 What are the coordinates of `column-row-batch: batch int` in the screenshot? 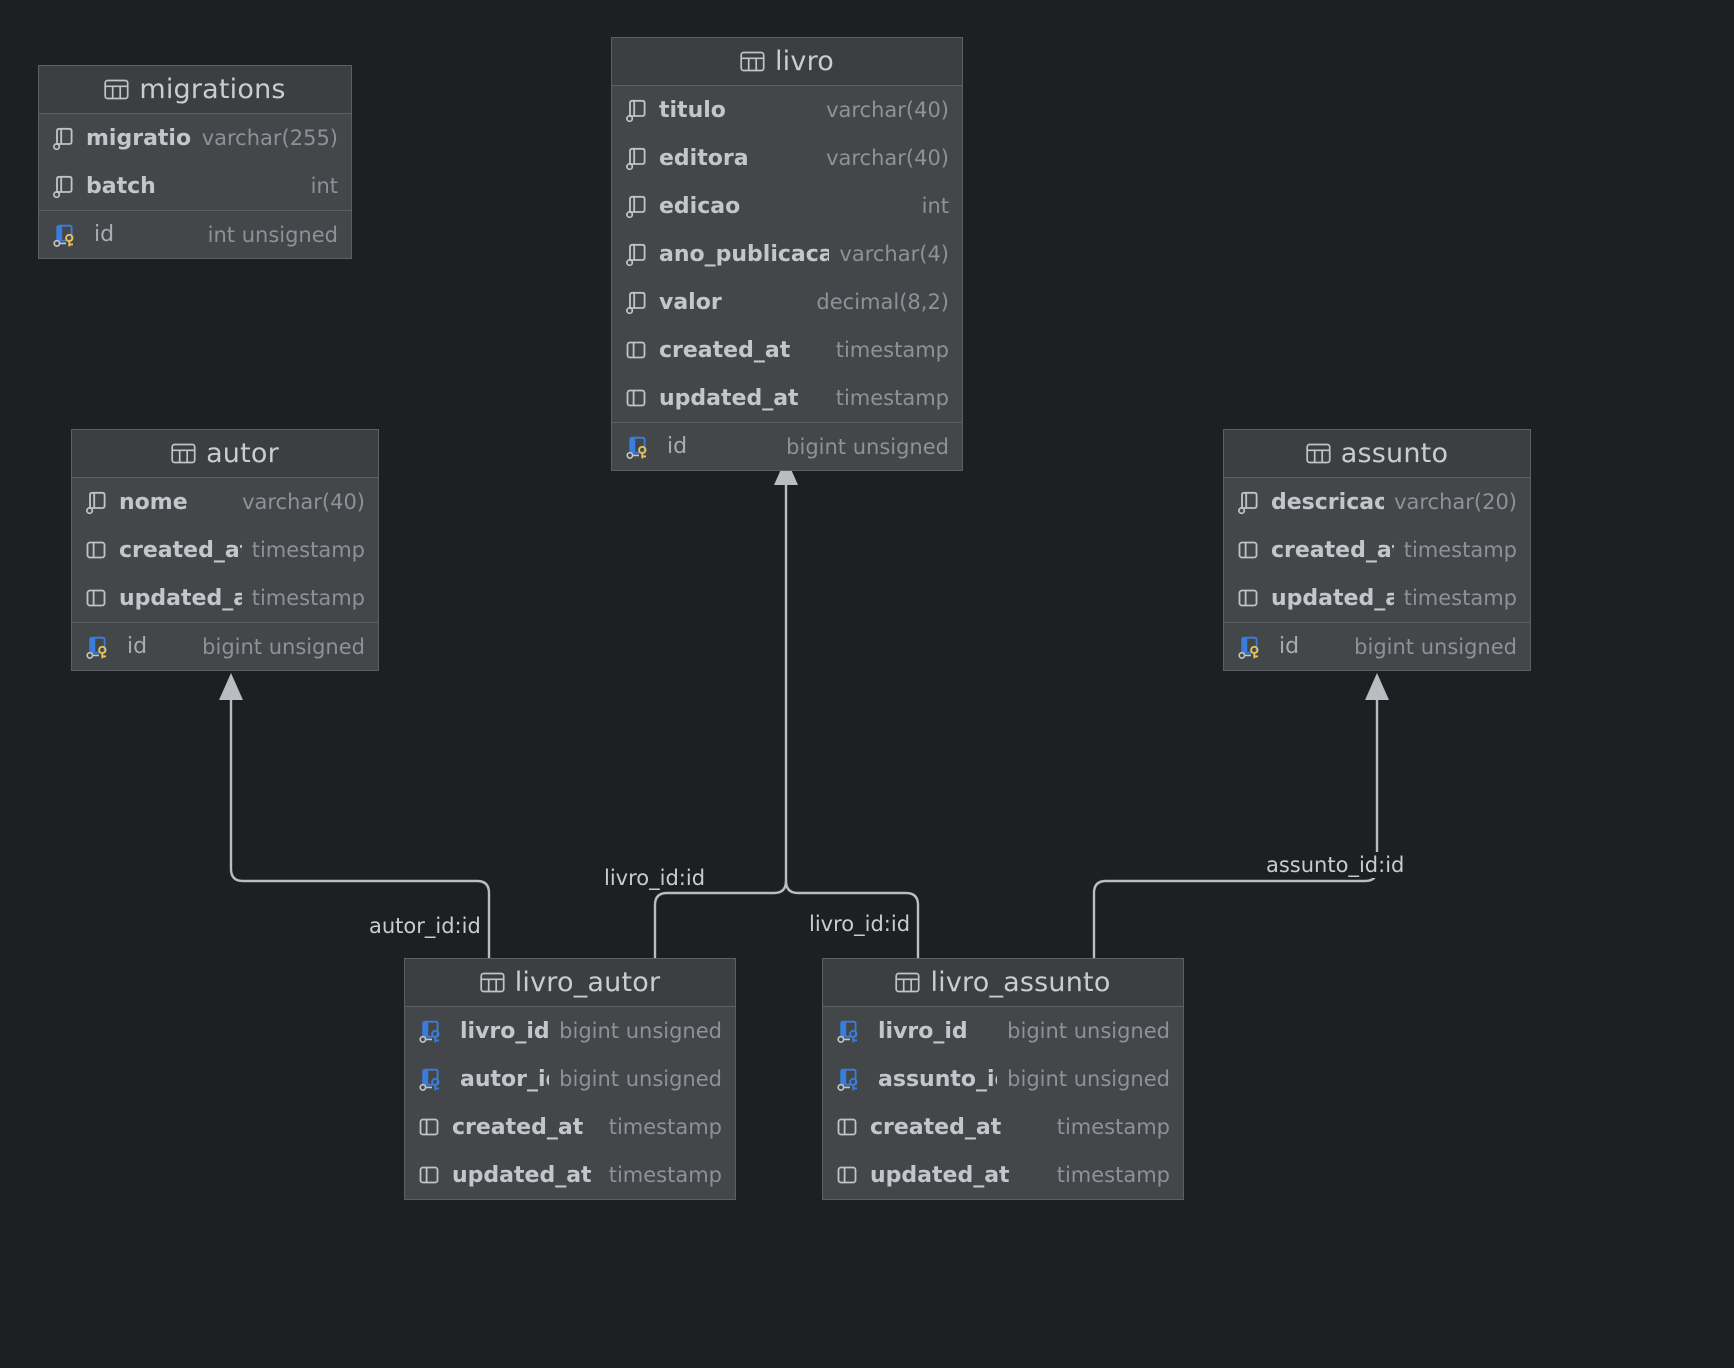 It's located at (195, 186).